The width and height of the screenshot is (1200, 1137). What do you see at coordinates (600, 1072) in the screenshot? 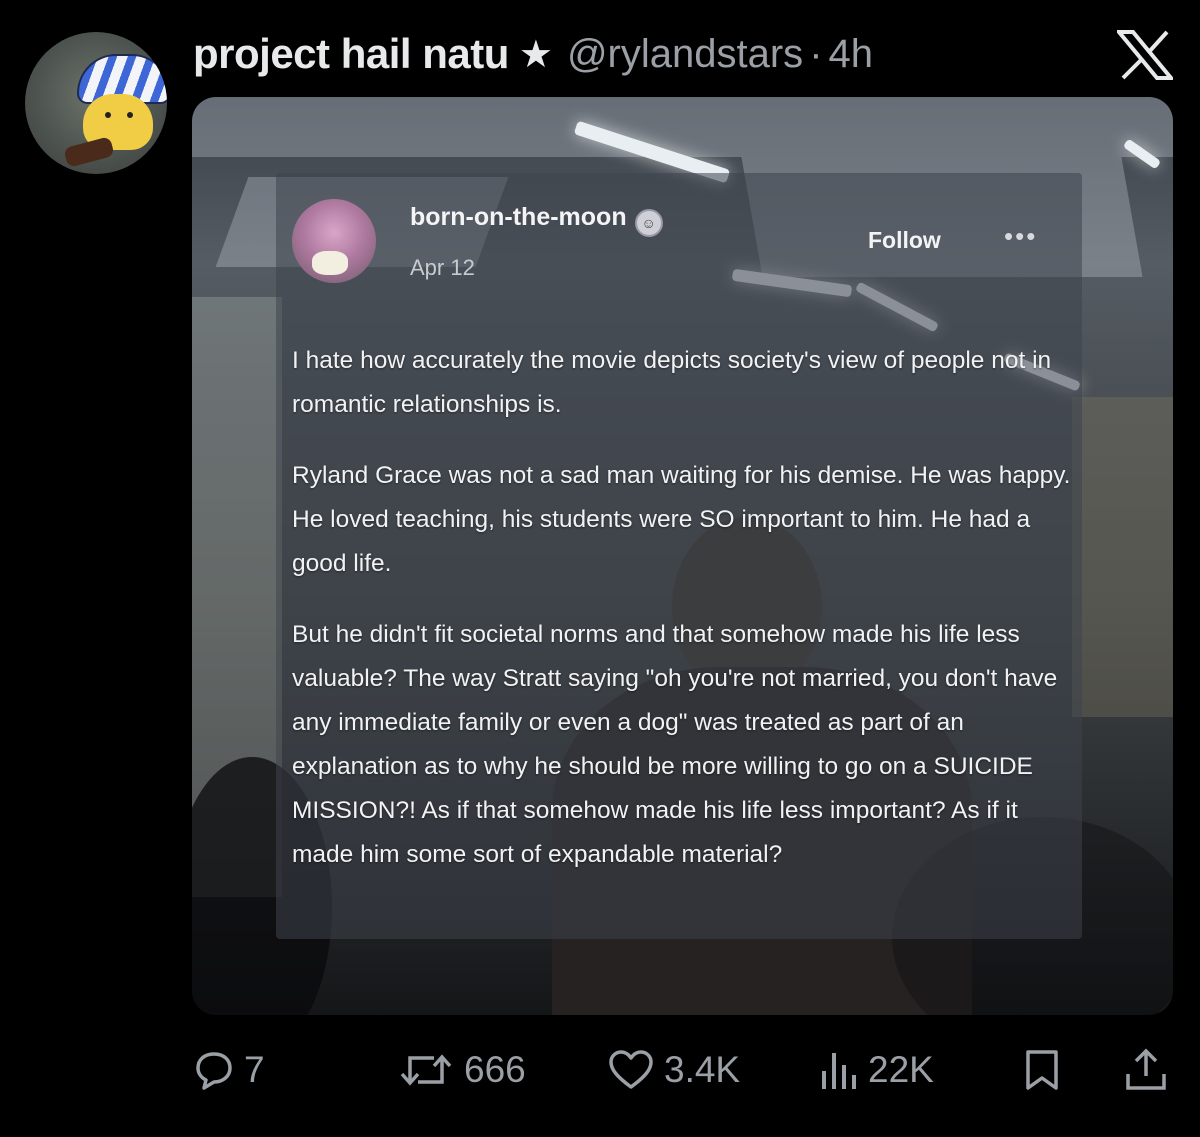
I see `tweet-action-bar: 7 666 3.4K 22K` at bounding box center [600, 1072].